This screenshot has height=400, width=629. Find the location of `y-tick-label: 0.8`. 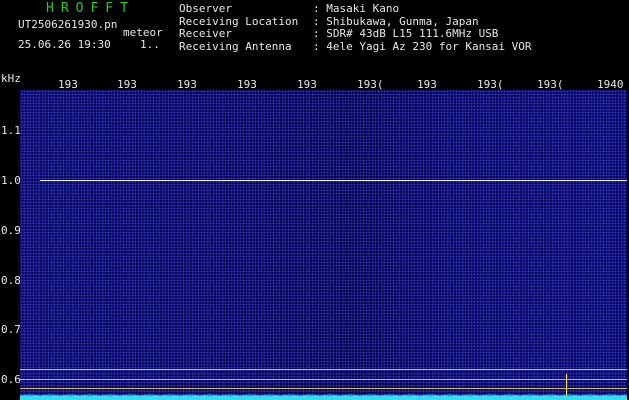

y-tick-label: 0.8 is located at coordinates (11, 280).